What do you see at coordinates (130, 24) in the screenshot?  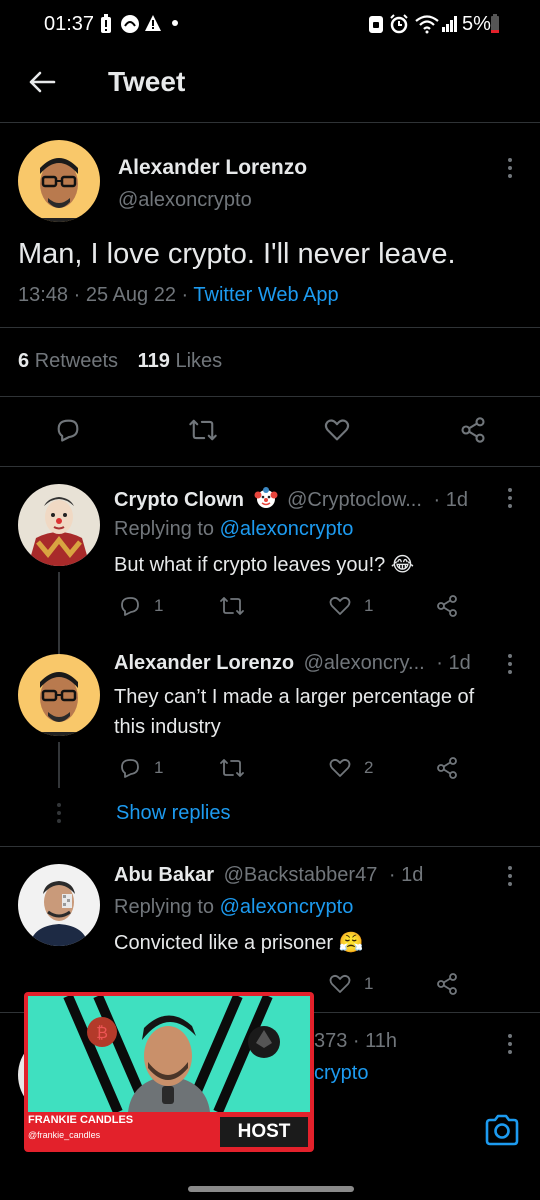 I see `app-notification-icon` at bounding box center [130, 24].